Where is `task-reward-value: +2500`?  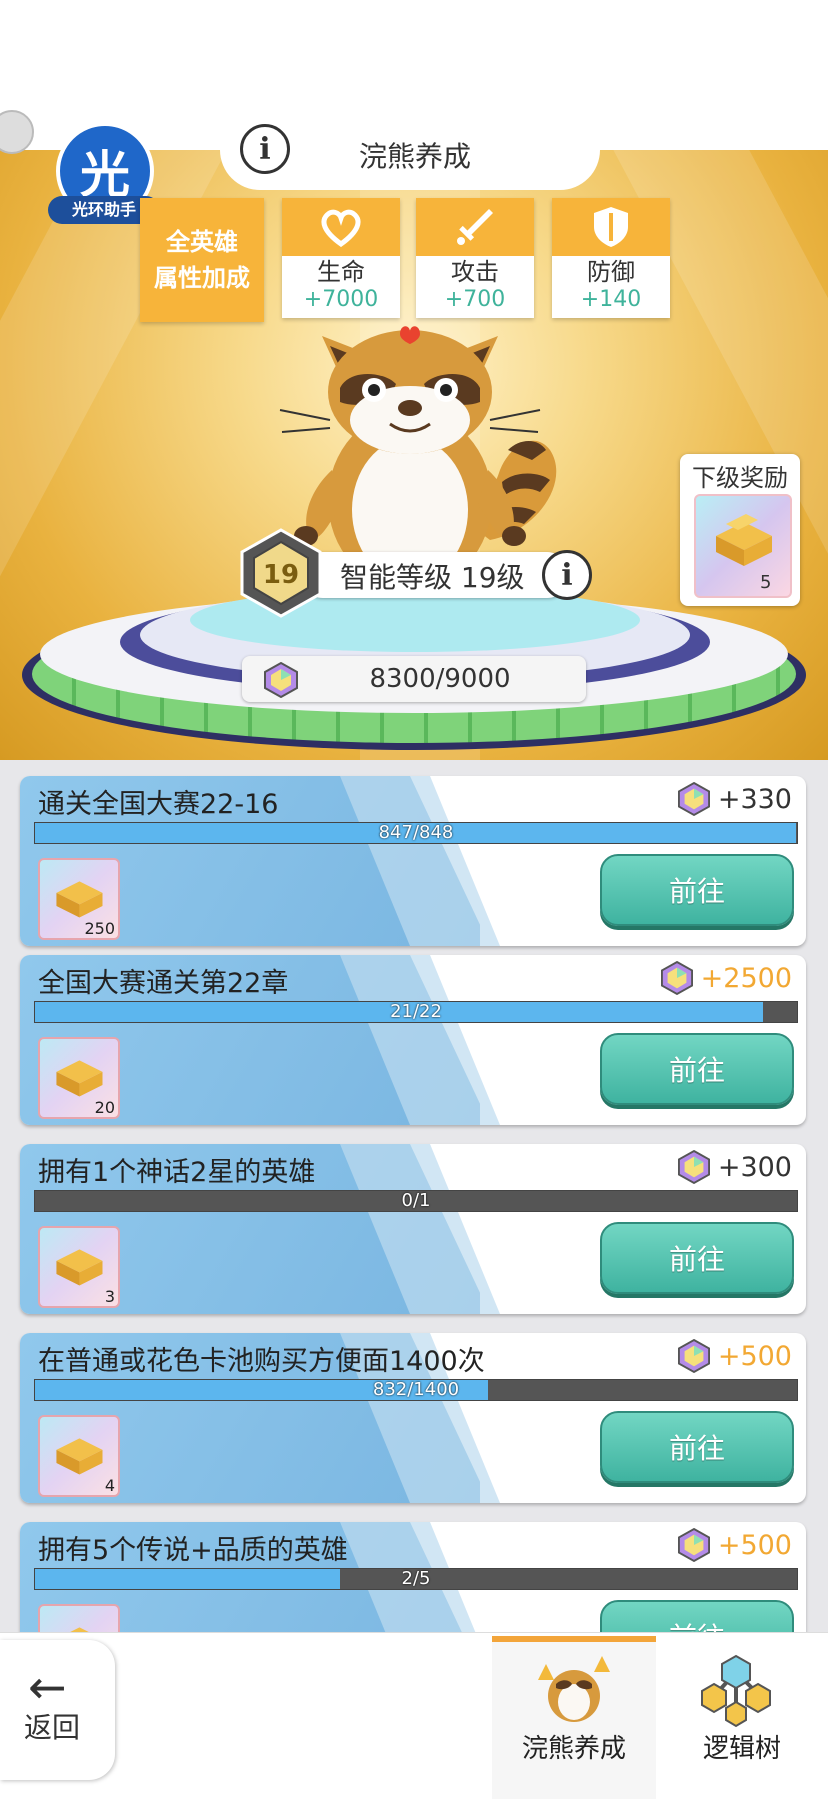
task-reward-value: +2500 is located at coordinates (746, 978).